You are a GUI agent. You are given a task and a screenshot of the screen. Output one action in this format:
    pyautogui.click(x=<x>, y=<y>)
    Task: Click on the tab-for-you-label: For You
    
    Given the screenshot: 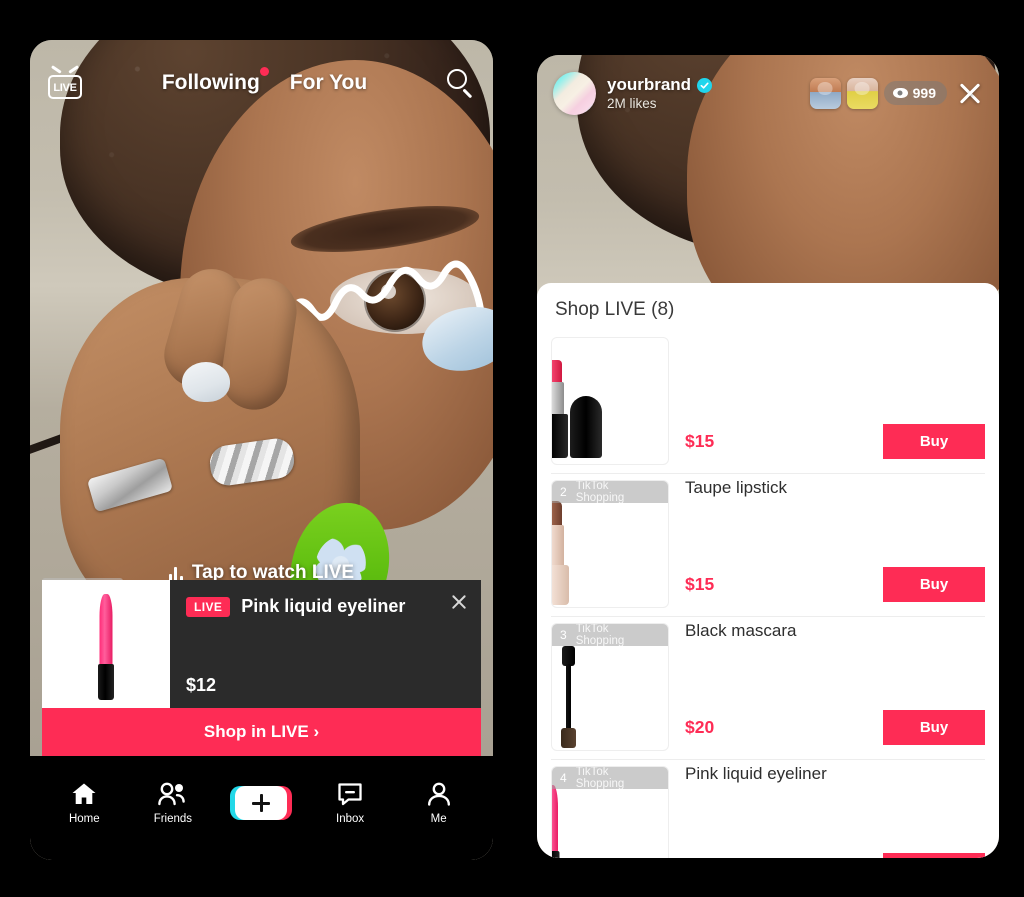 What is the action you would take?
    pyautogui.click(x=328, y=82)
    